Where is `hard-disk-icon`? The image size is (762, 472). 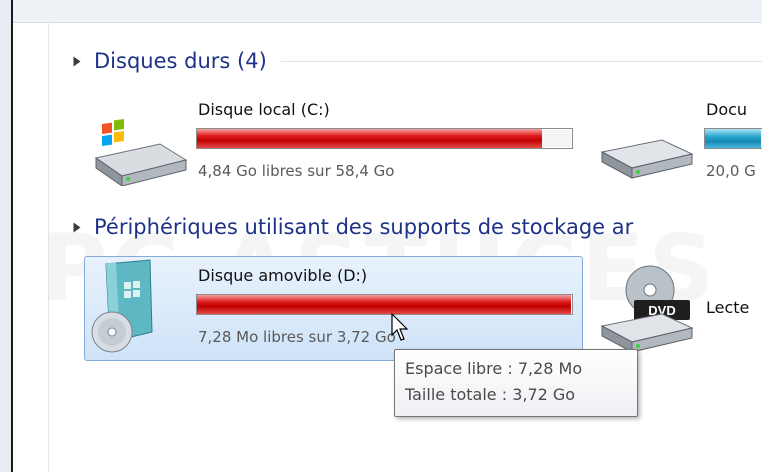 hard-disk-icon is located at coordinates (647, 159).